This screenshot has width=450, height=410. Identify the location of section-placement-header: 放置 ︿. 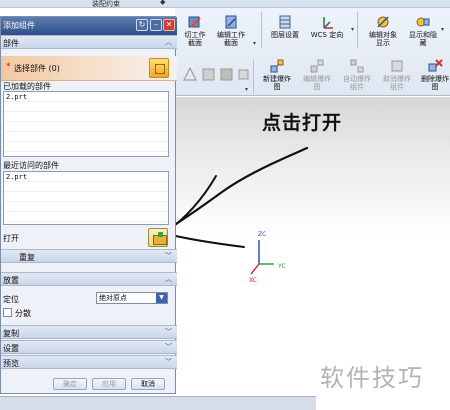
(89, 279).